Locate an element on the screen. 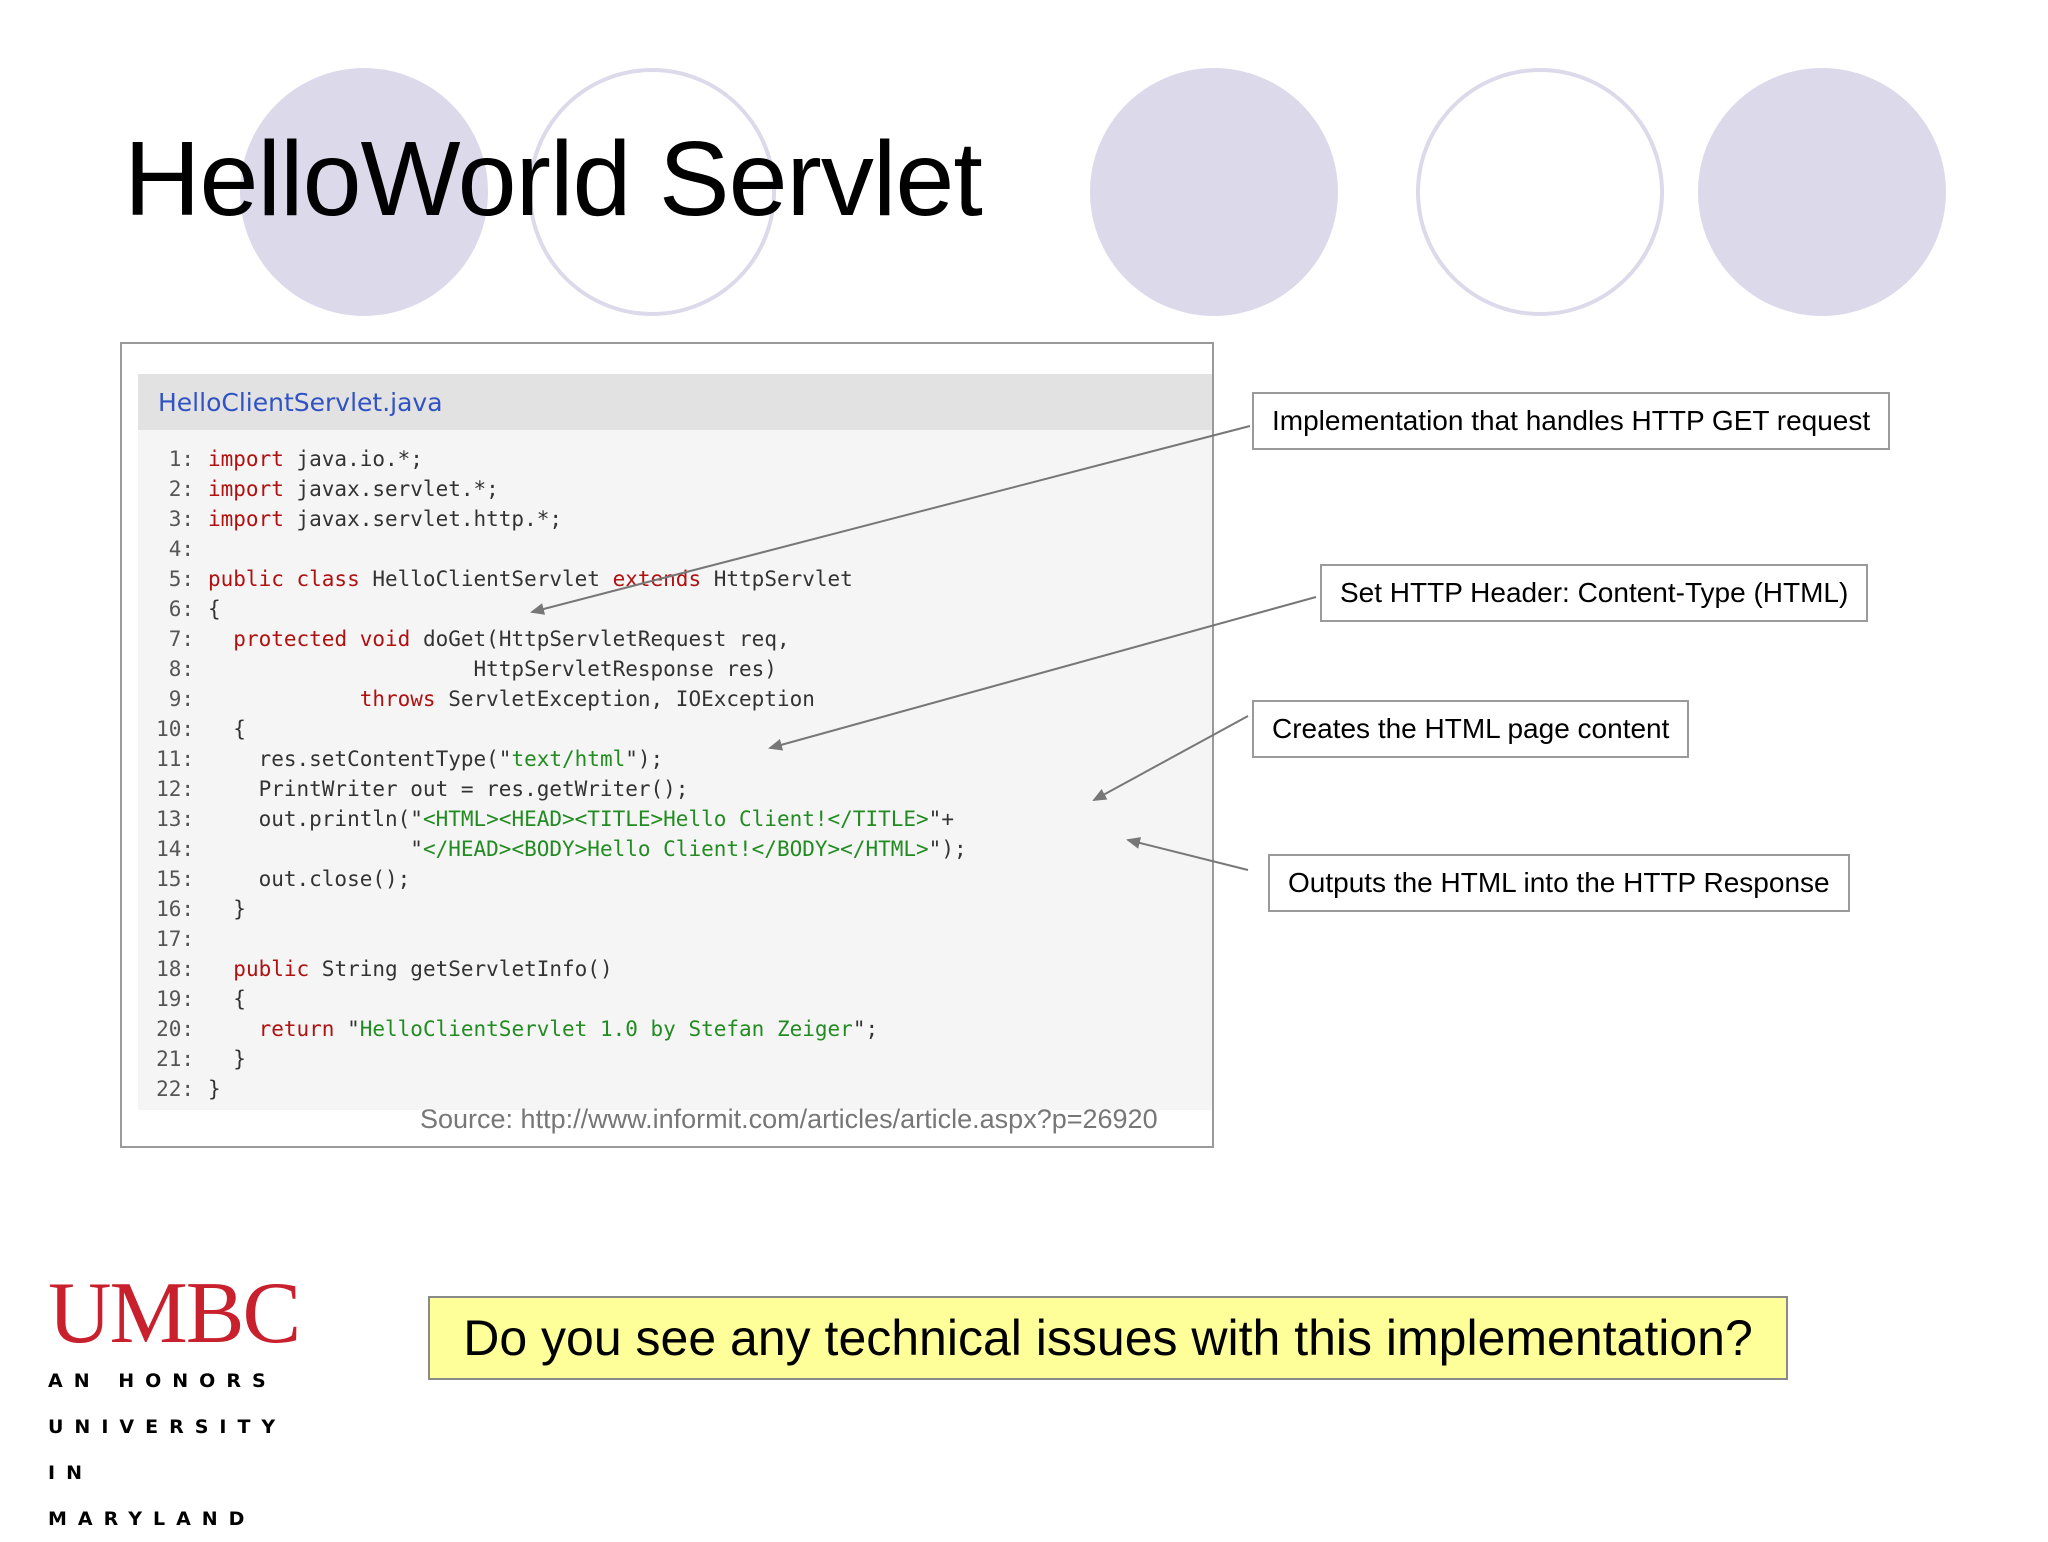 This screenshot has width=2048, height=1542. code-token: text/html is located at coordinates (568, 759).